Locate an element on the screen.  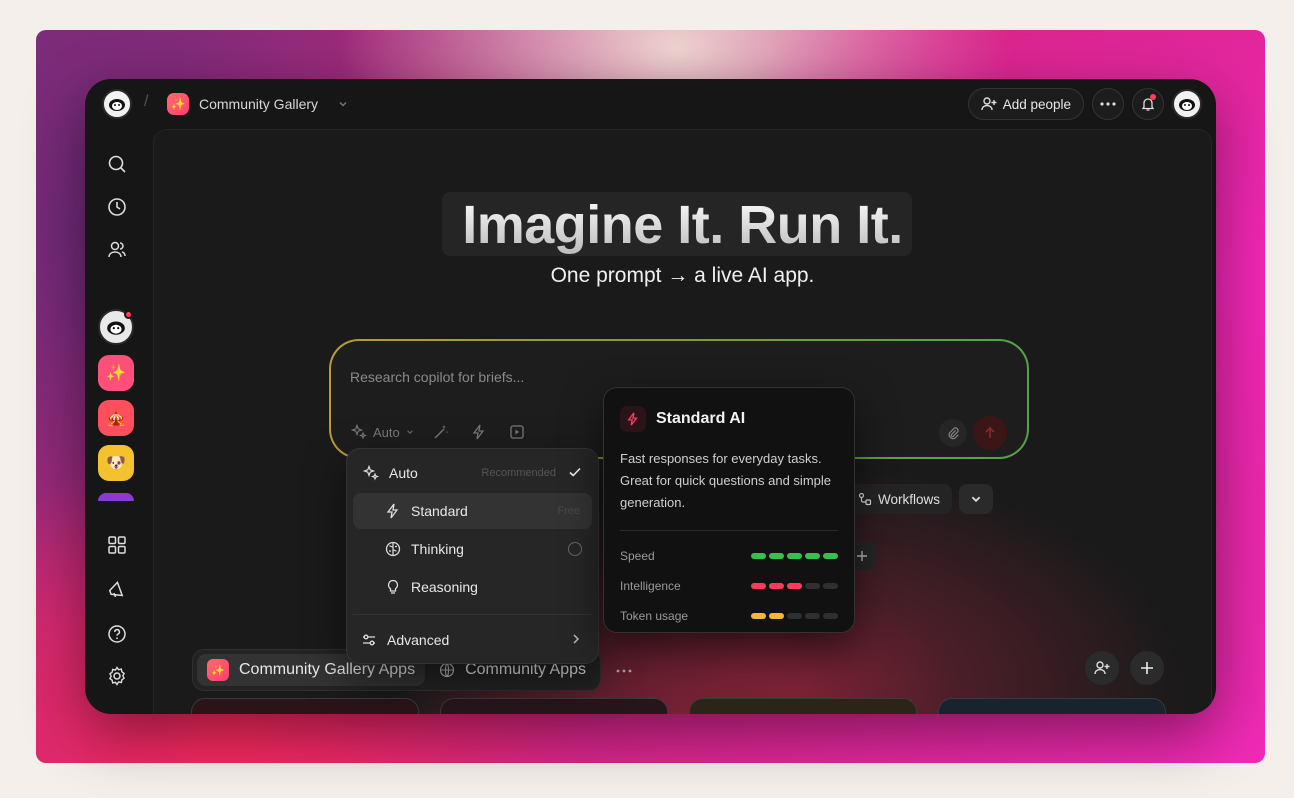
model-option-label: Standard is located at coordinates (439, 511).